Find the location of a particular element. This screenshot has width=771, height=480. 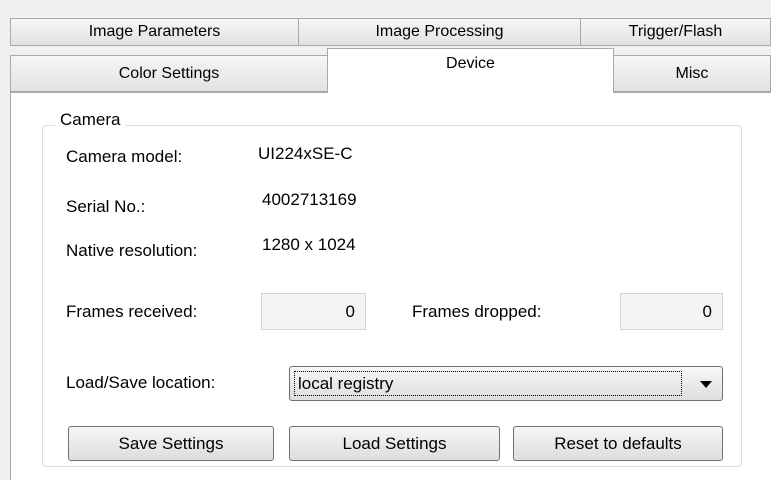

frames-dropped-value: 0 is located at coordinates (671, 311).